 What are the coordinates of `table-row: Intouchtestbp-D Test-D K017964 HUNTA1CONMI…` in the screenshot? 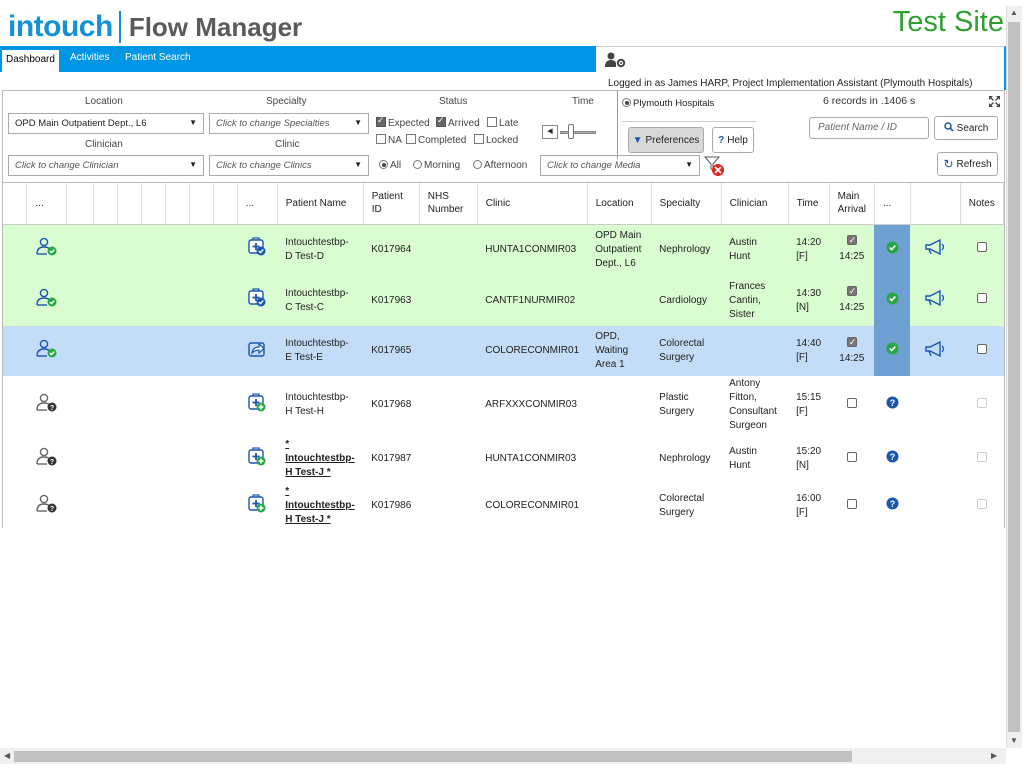 It's located at (503, 249).